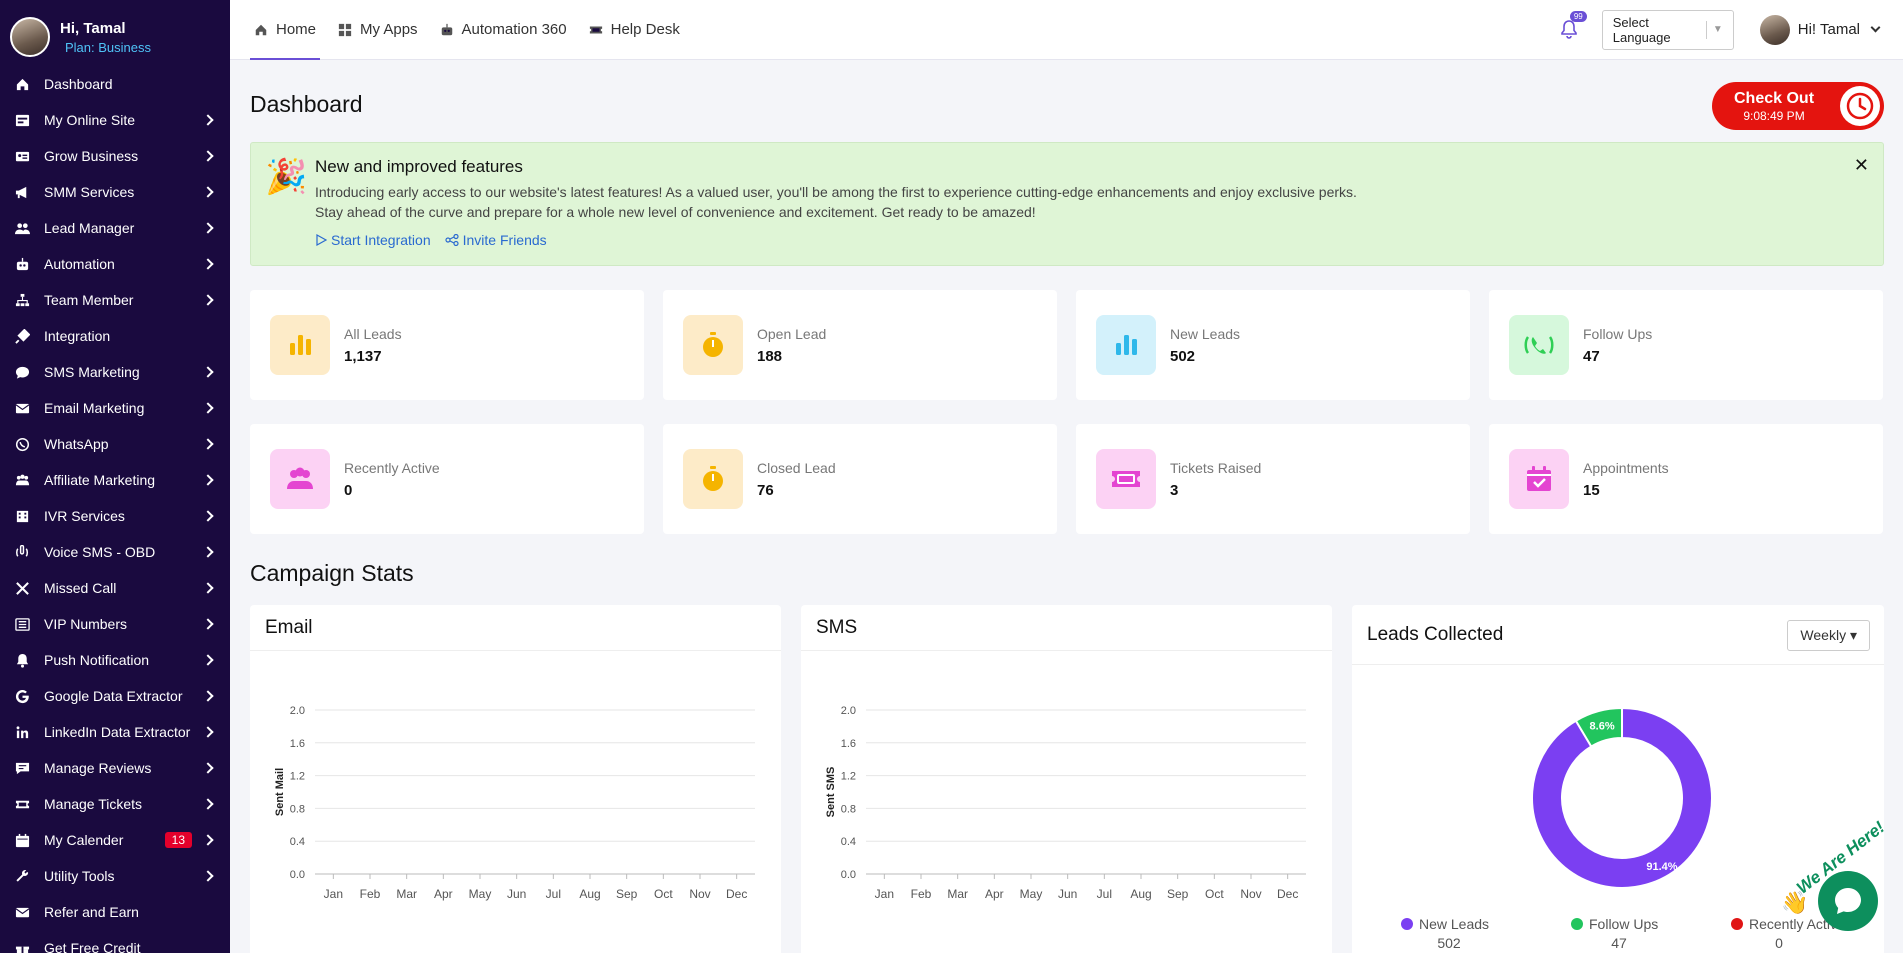  What do you see at coordinates (860, 479) in the screenshot?
I see `stat-card-closed-lead: Closed Lead 76` at bounding box center [860, 479].